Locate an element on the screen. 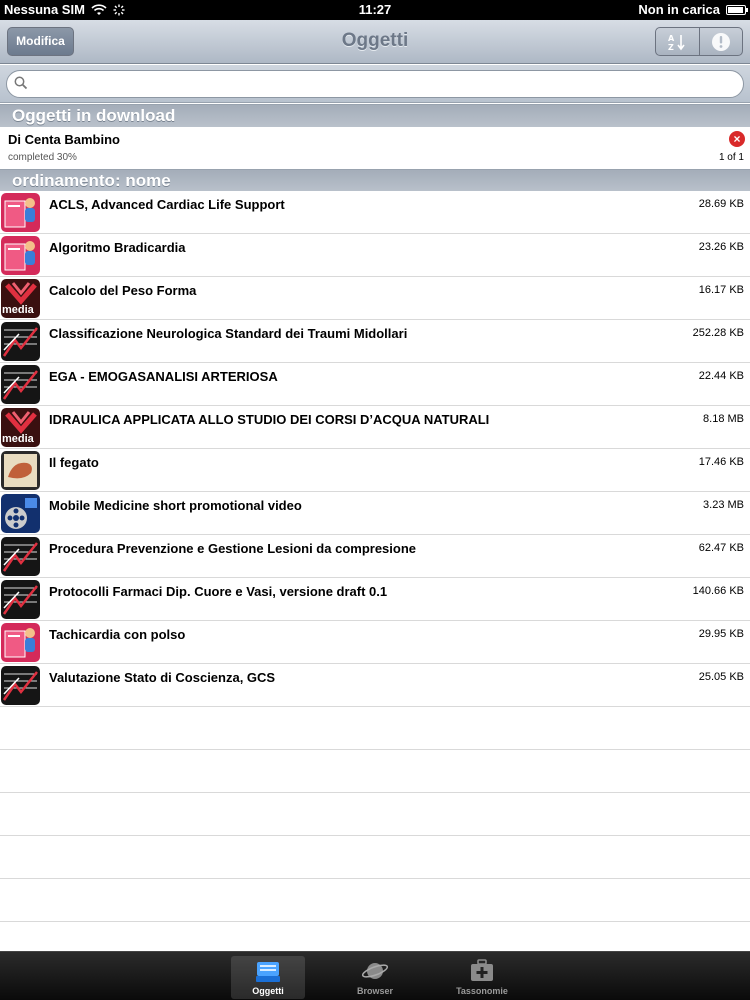 The image size is (750, 1000). inbox-tray-icon is located at coordinates (268, 972).